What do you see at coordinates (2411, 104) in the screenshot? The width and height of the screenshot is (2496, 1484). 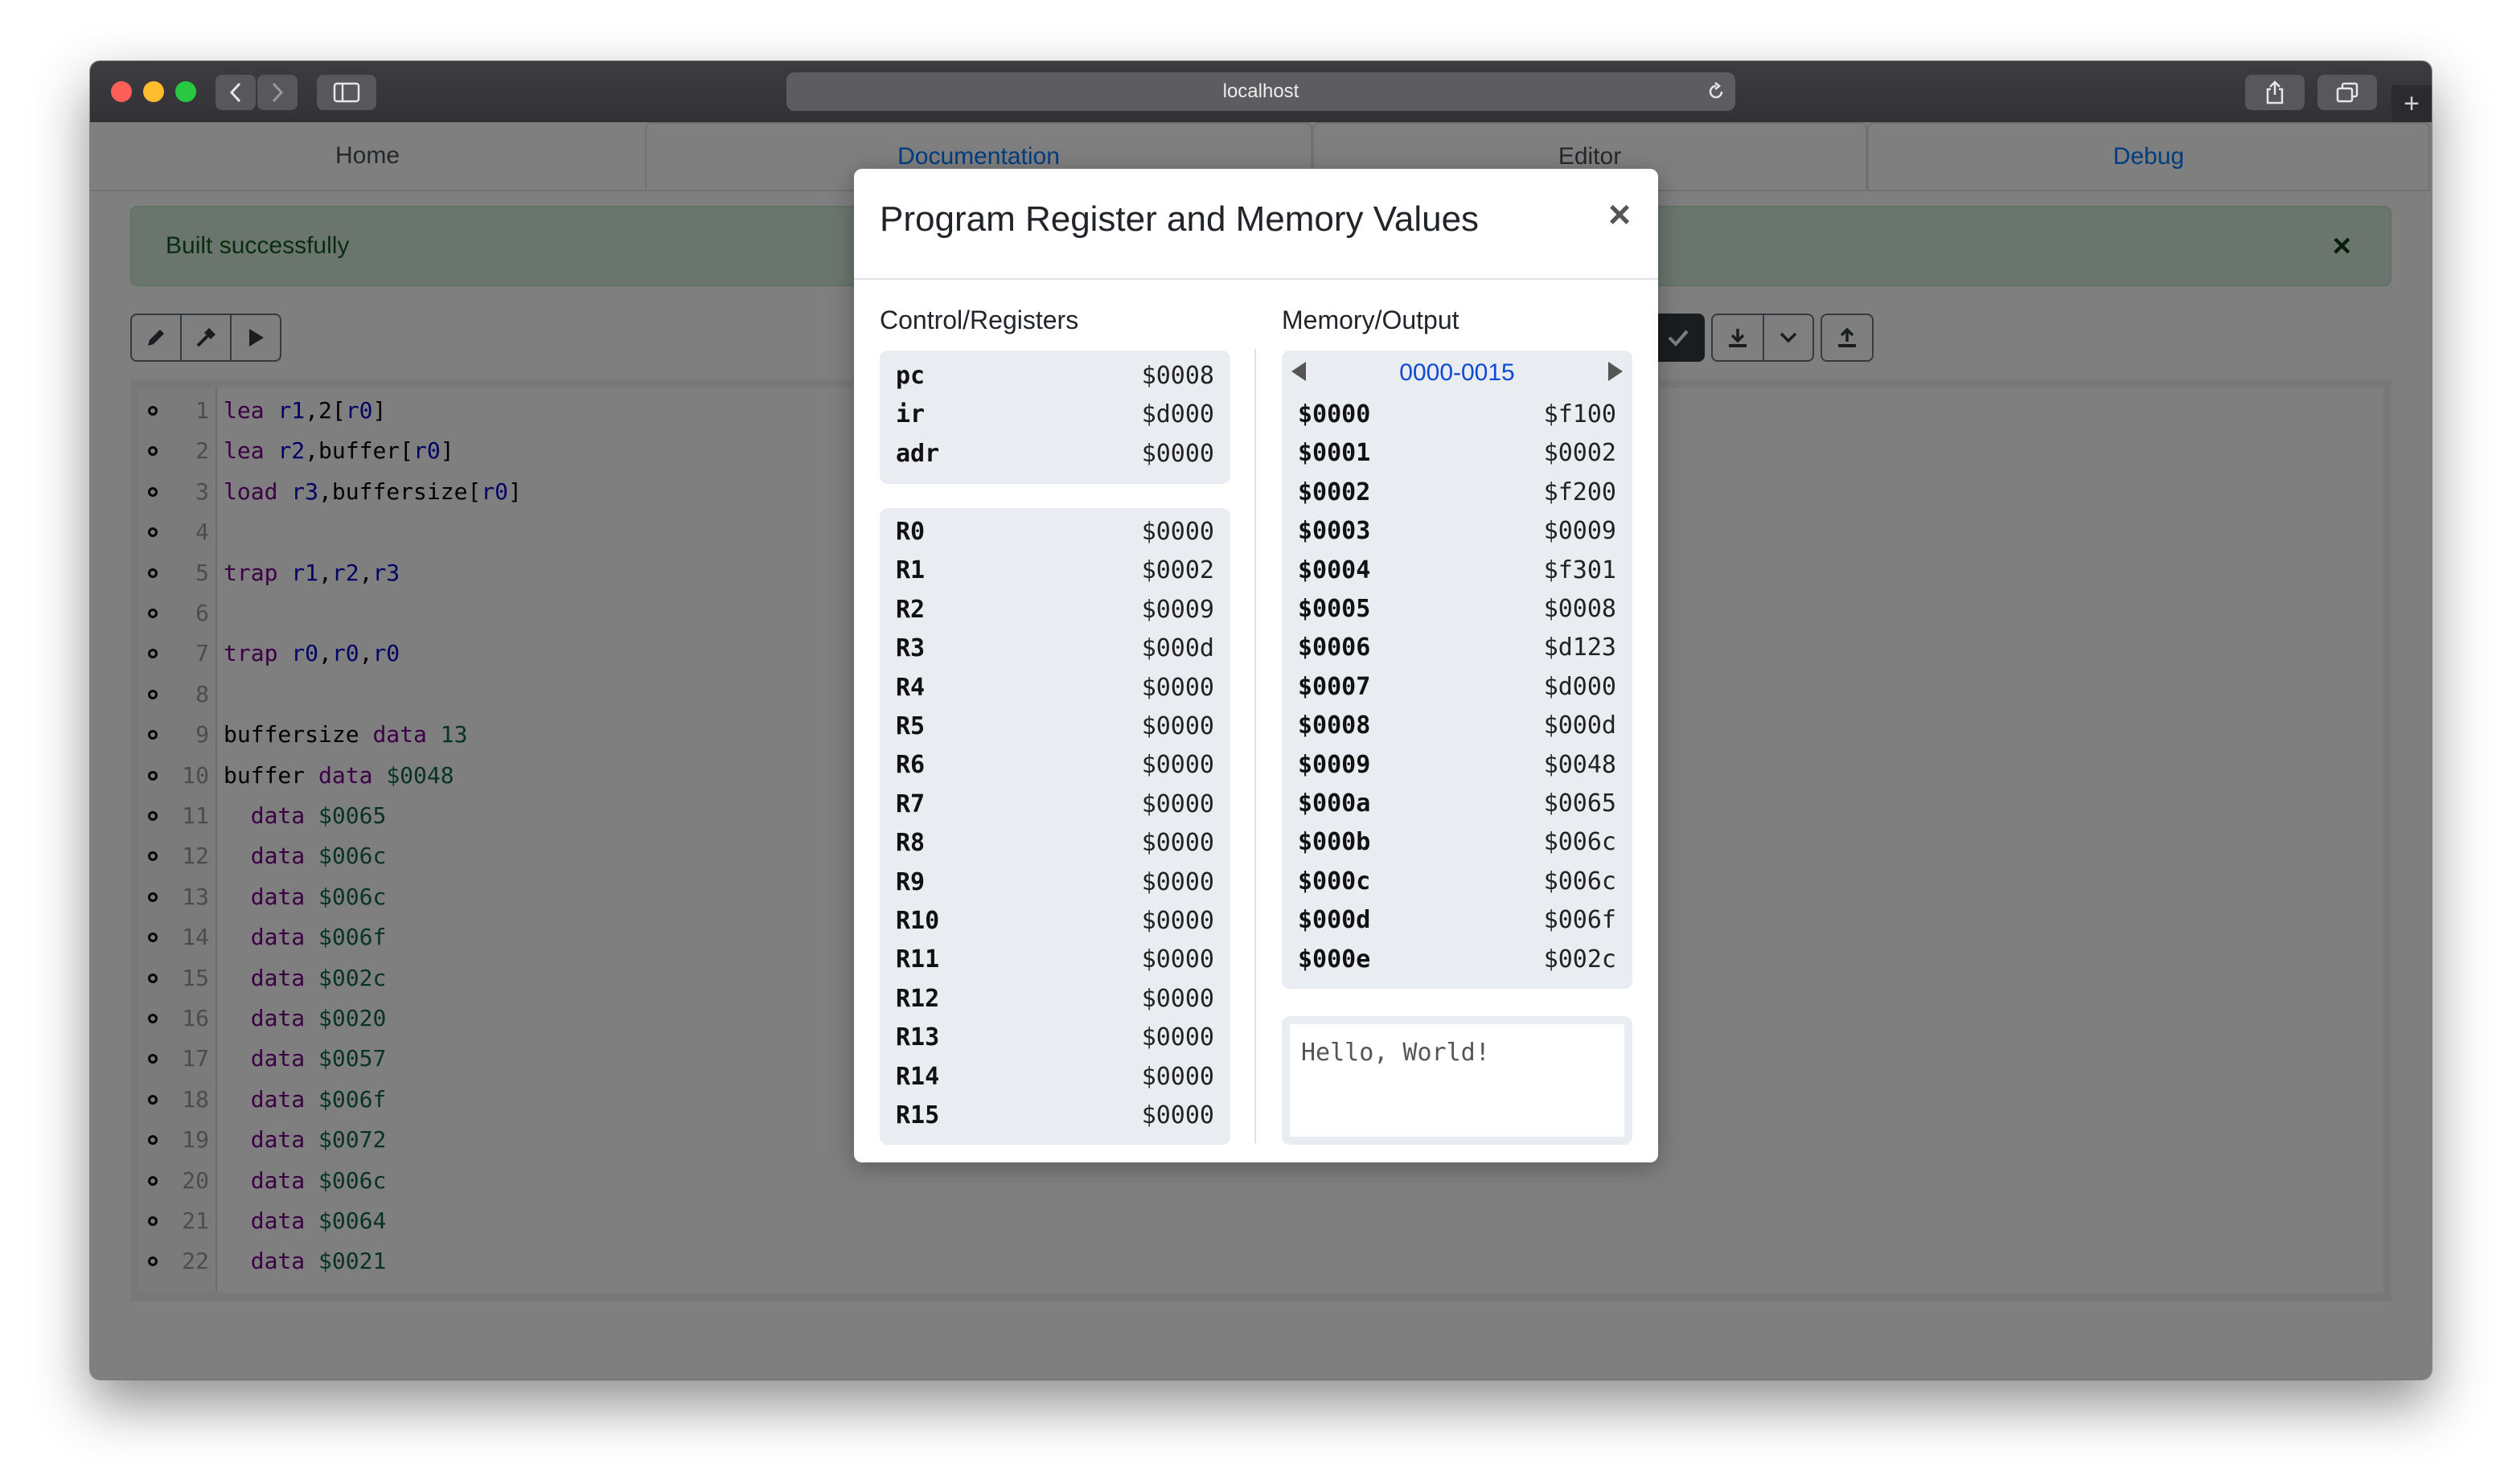 I see `new-tab-button: +` at bounding box center [2411, 104].